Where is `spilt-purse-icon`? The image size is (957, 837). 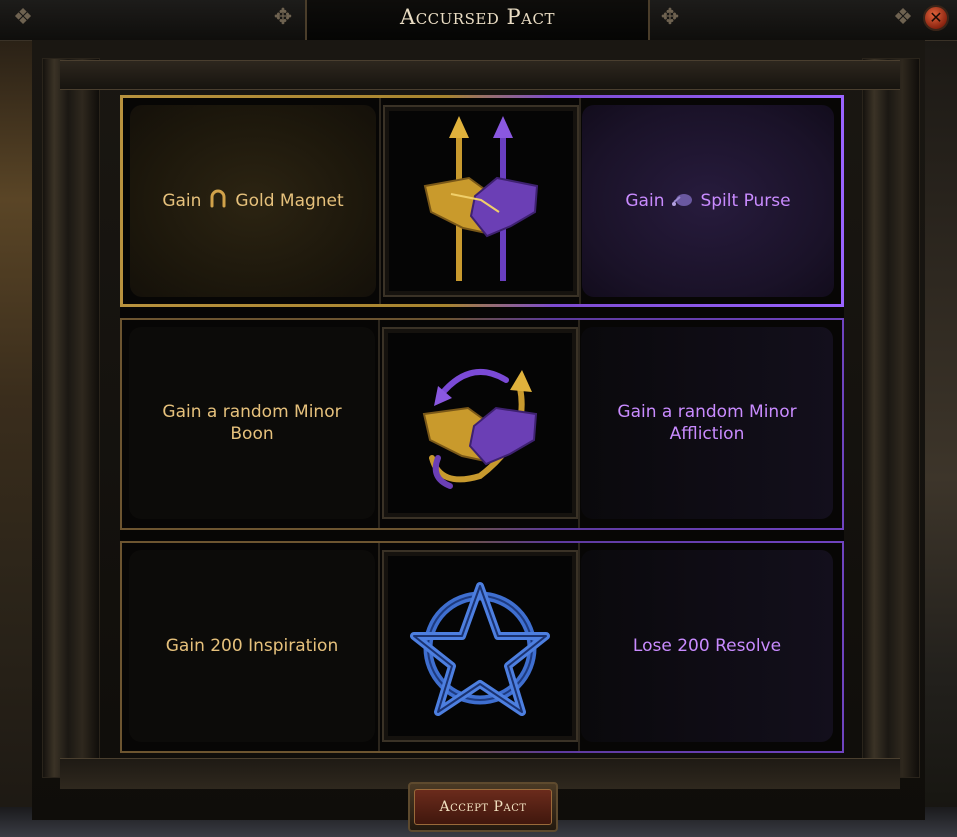
spilt-purse-icon is located at coordinates (682, 201).